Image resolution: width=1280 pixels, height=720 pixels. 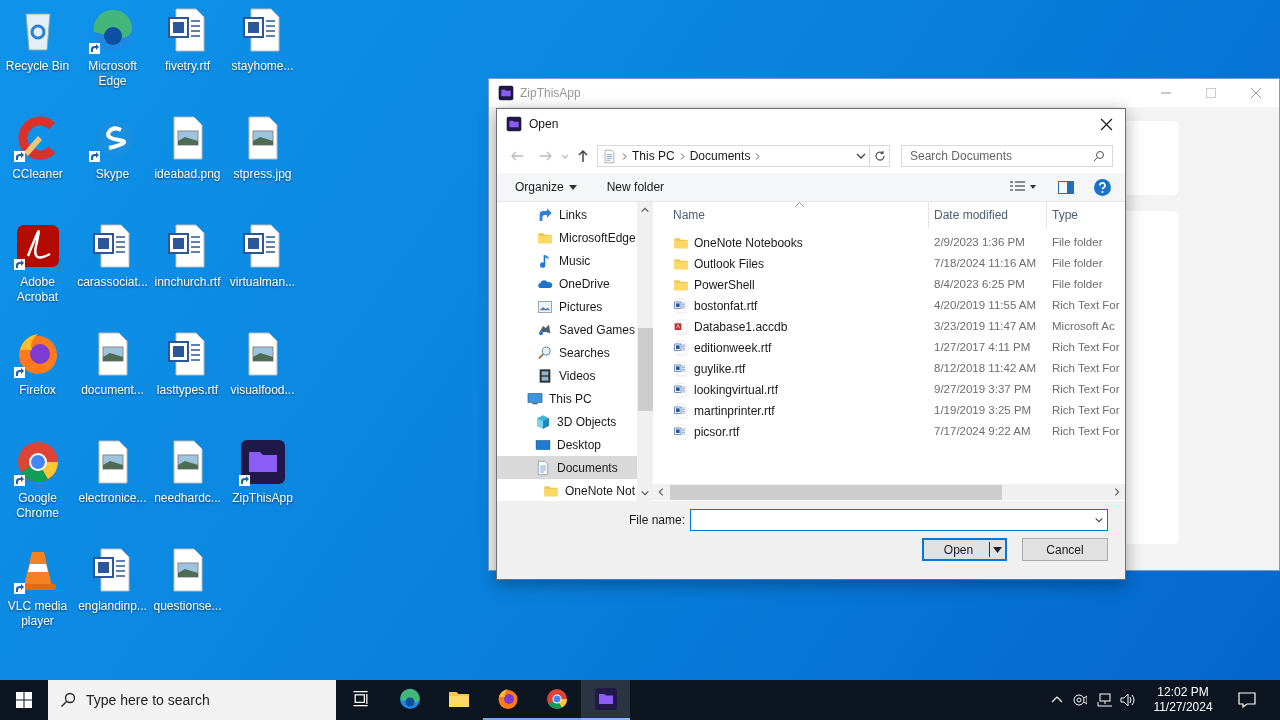 What do you see at coordinates (37, 614) in the screenshot?
I see `desktop-icon-label: VLC media player` at bounding box center [37, 614].